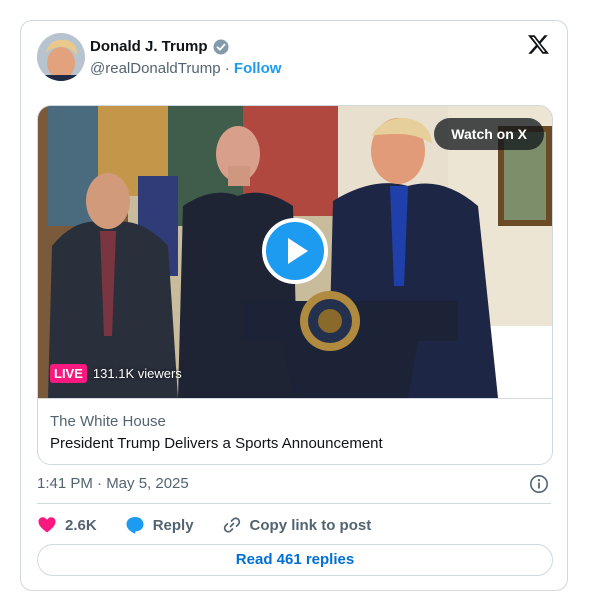 This screenshot has height=613, width=590. What do you see at coordinates (149, 46) in the screenshot?
I see `author-name-text: Donald J. Trump` at bounding box center [149, 46].